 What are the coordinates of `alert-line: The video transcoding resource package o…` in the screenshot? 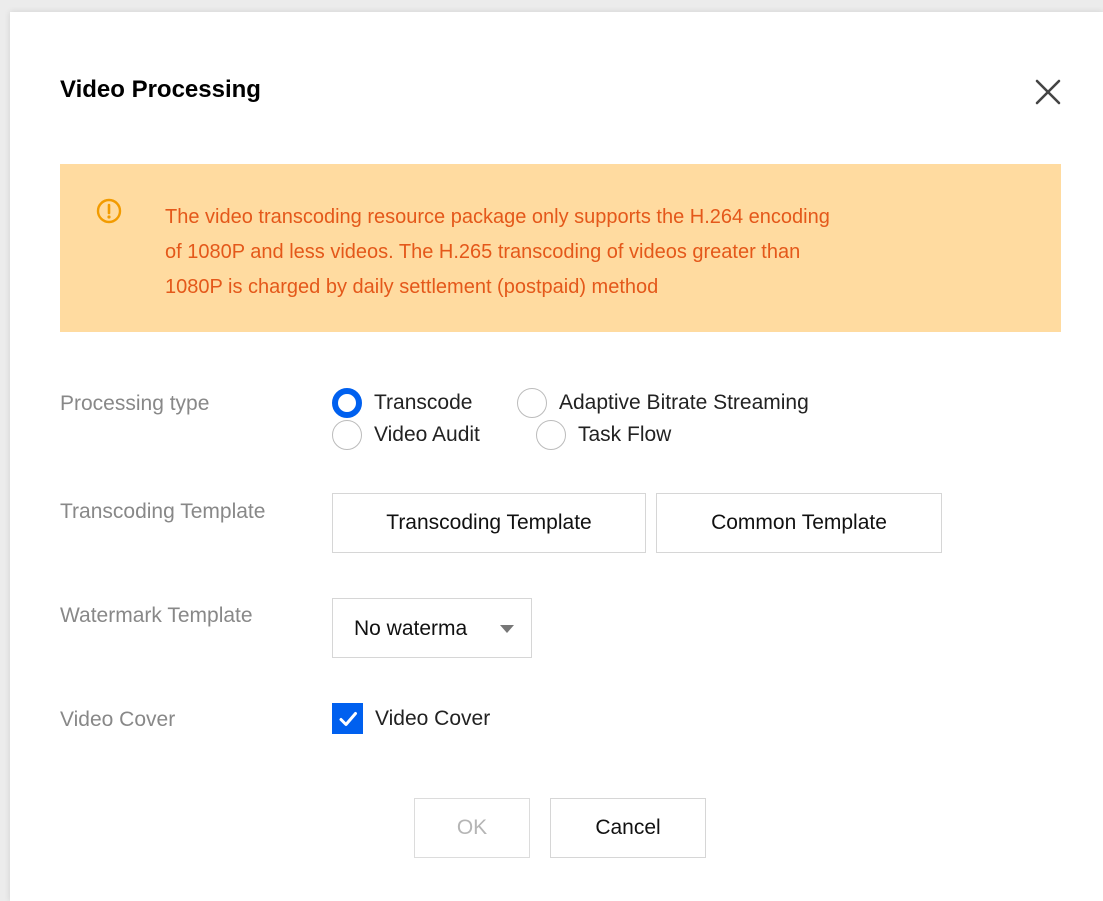 It's located at (497, 217).